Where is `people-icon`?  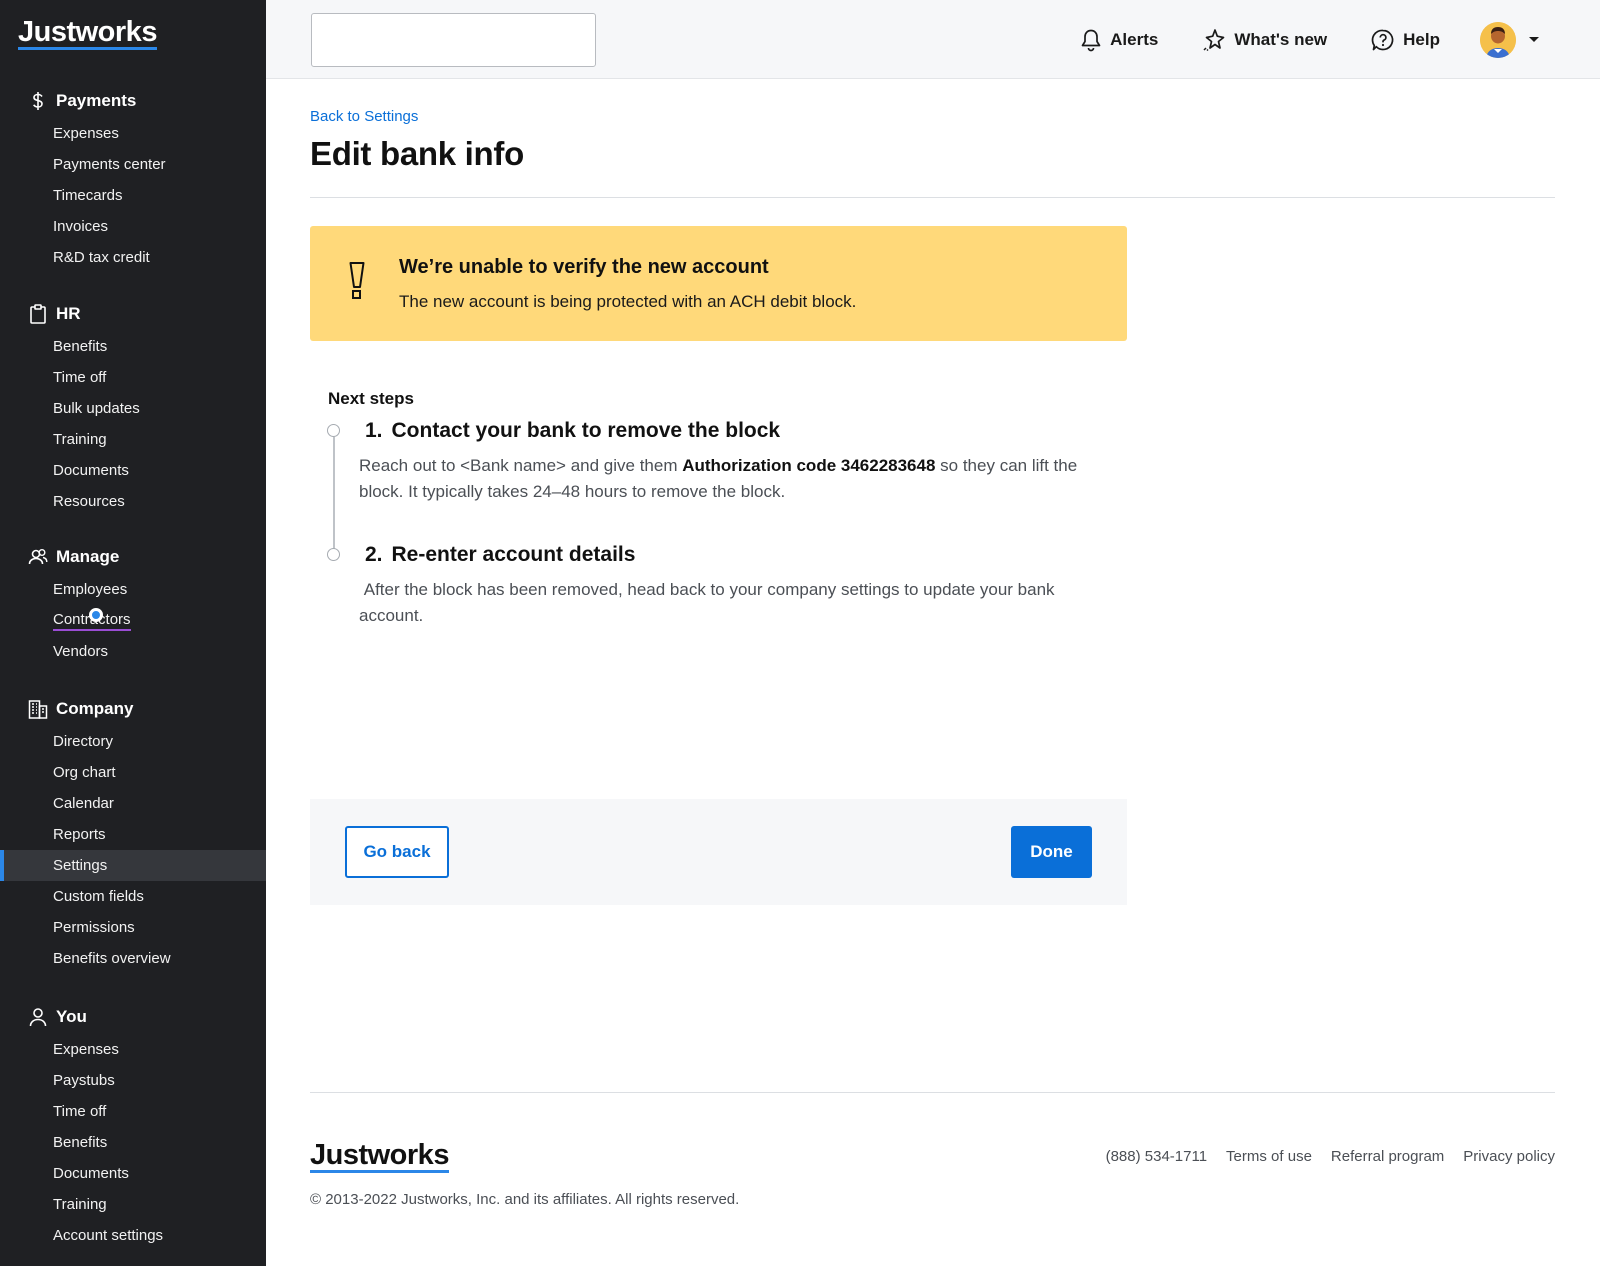 people-icon is located at coordinates (38, 557).